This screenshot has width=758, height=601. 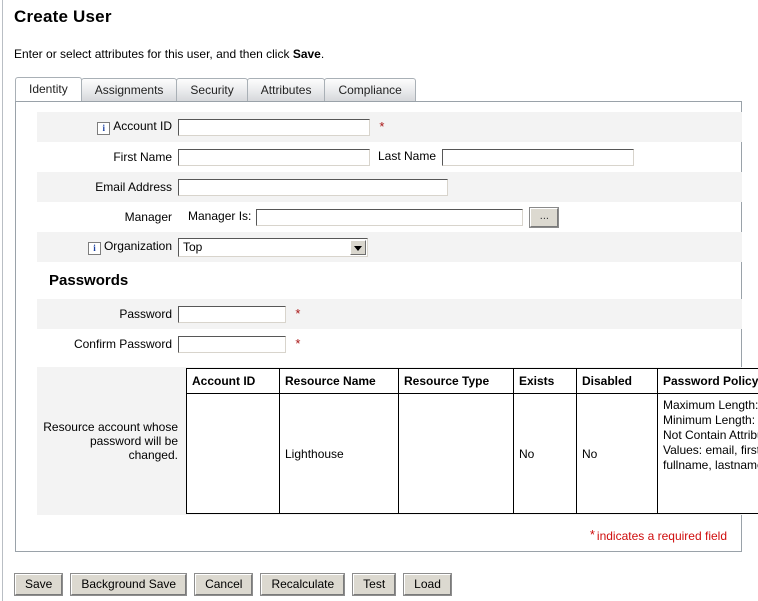 I want to click on chevron-down-icon, so click(x=358, y=247).